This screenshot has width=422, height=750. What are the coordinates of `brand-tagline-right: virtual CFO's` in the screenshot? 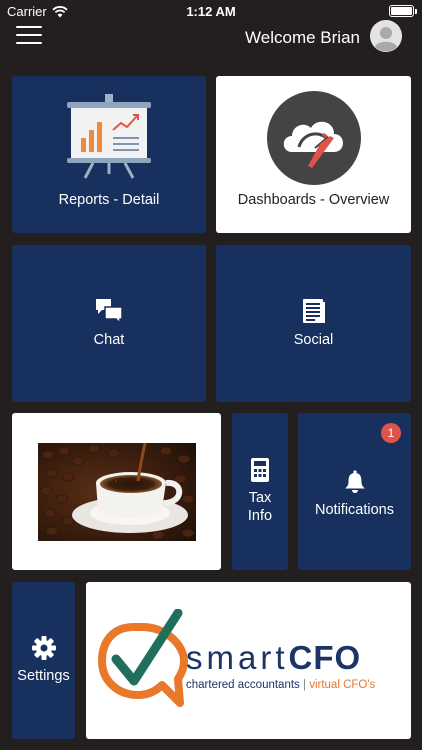 It's located at (342, 685).